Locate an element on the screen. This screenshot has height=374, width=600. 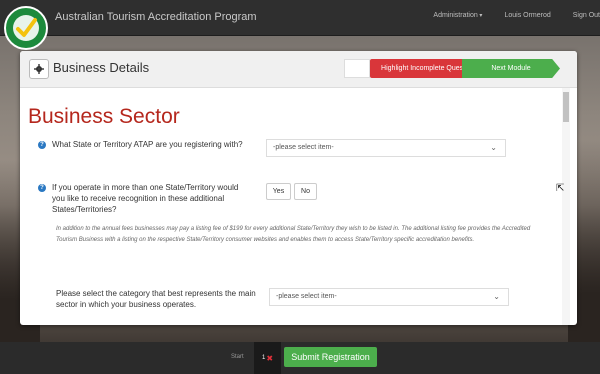
next-module-button: Next Module is located at coordinates (511, 68).